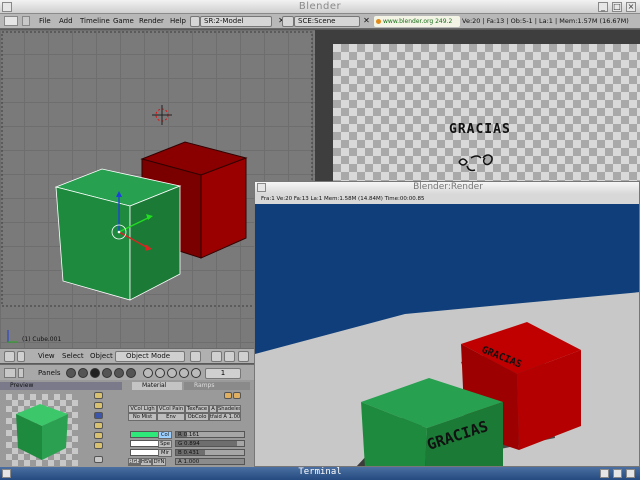  What do you see at coordinates (243, 356) in the screenshot?
I see `hand-icon` at bounding box center [243, 356].